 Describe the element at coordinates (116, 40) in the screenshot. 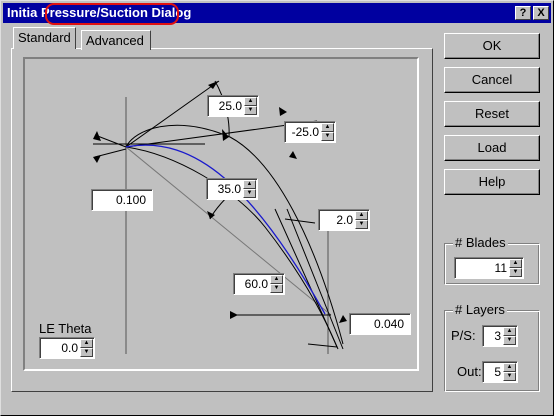

I see `tab-advanced: Advanced` at that location.